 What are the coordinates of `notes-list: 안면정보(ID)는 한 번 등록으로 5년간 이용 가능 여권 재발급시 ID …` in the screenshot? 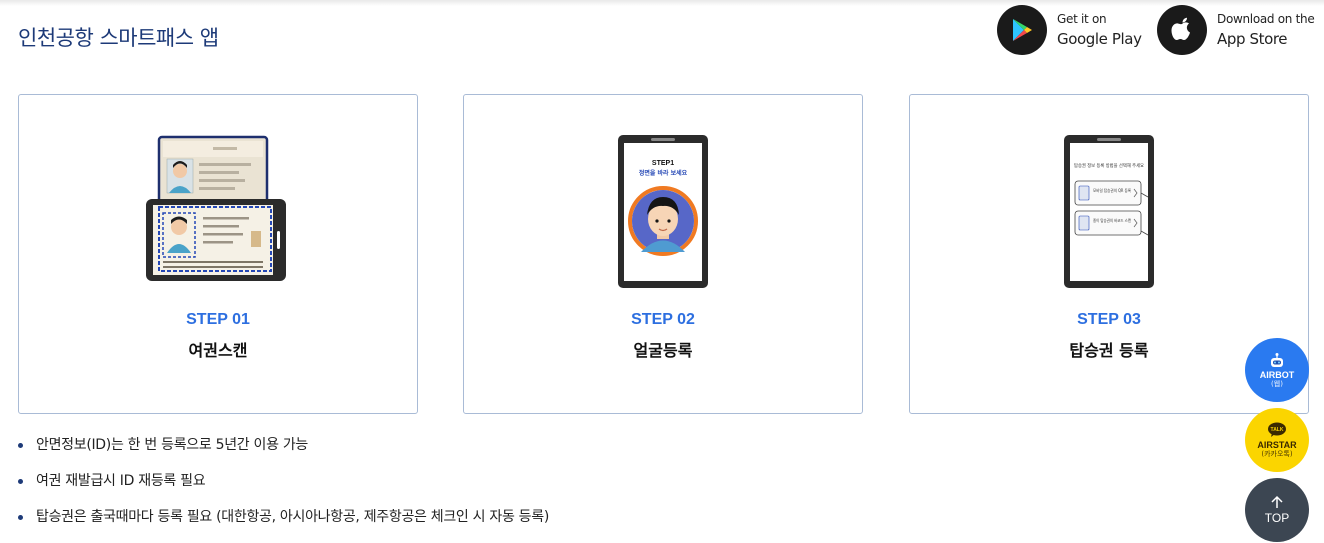 It's located at (283, 488).